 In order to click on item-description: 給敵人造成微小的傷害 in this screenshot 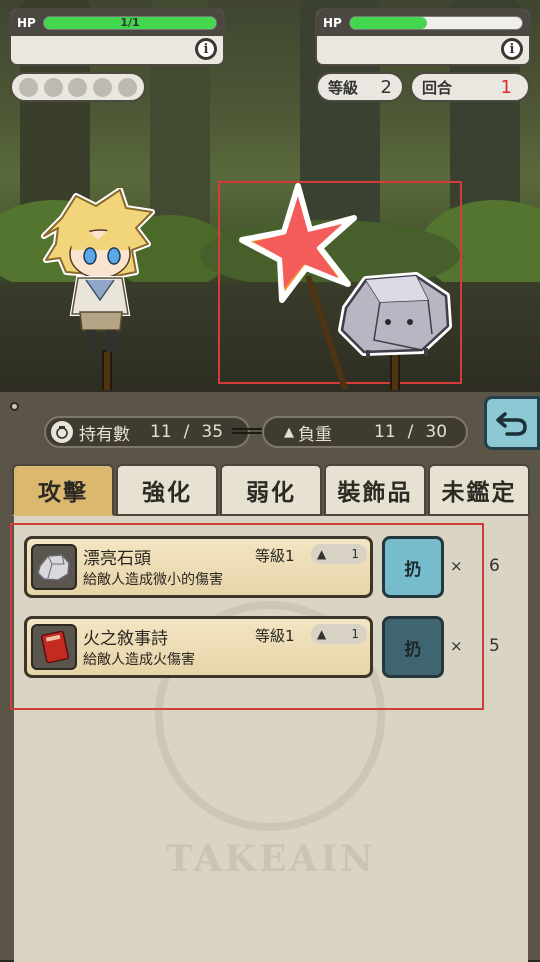, I will do `click(153, 580)`.